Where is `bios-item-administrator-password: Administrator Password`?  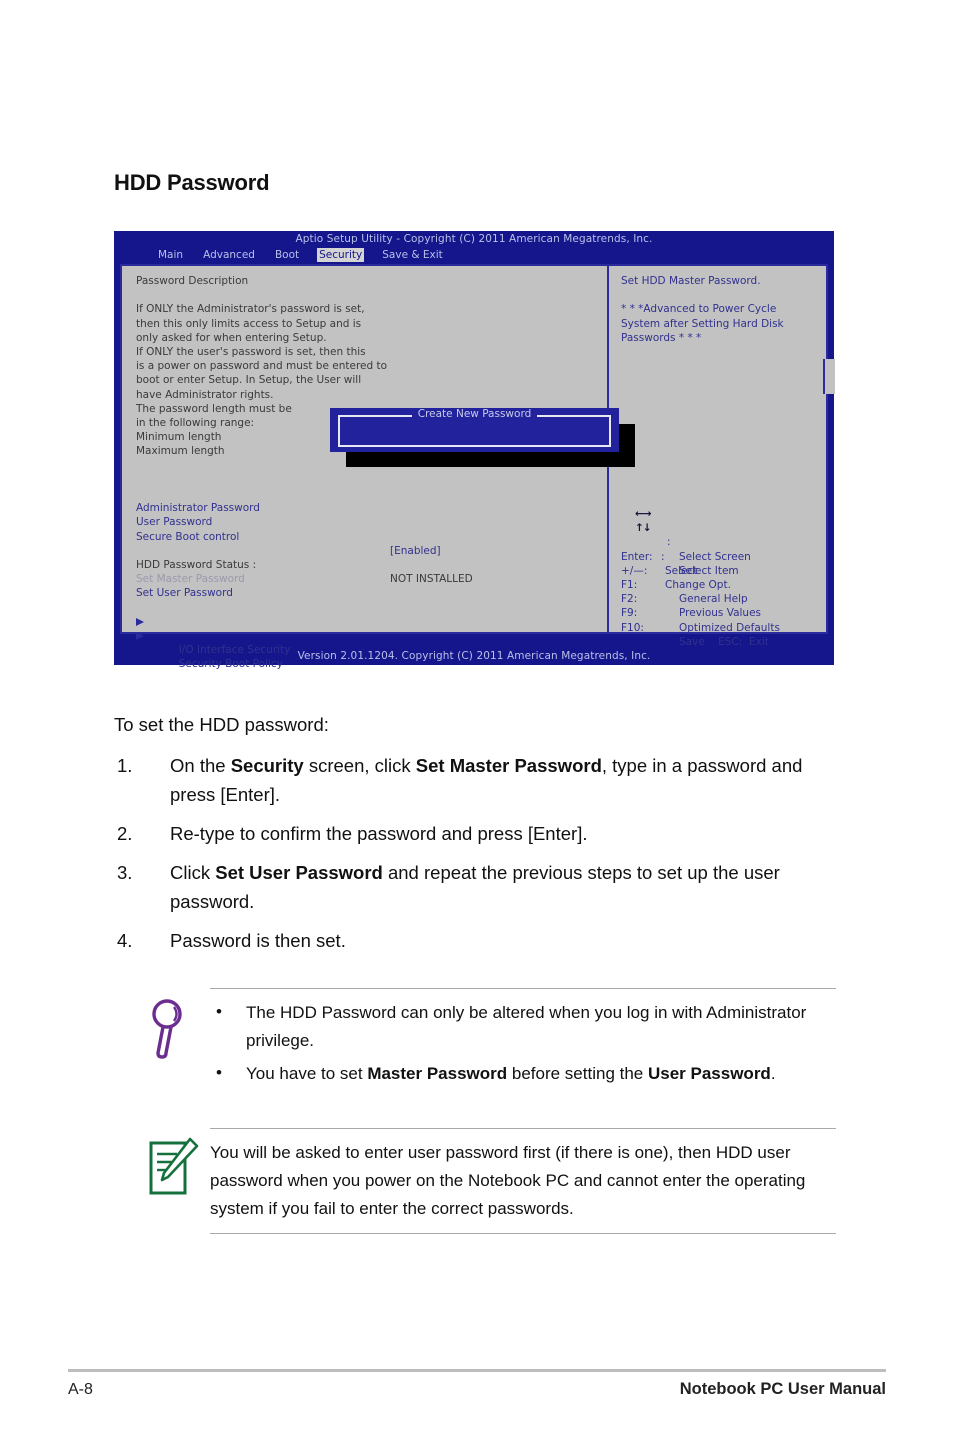 bios-item-administrator-password: Administrator Password is located at coordinates (371, 500).